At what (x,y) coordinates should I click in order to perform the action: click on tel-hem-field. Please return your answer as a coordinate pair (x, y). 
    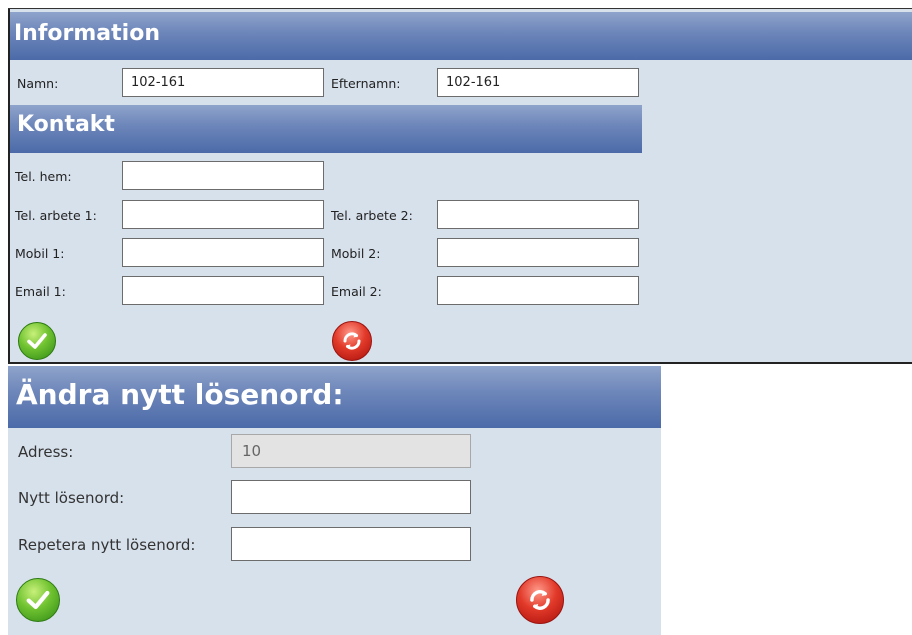
    Looking at the image, I should click on (223, 175).